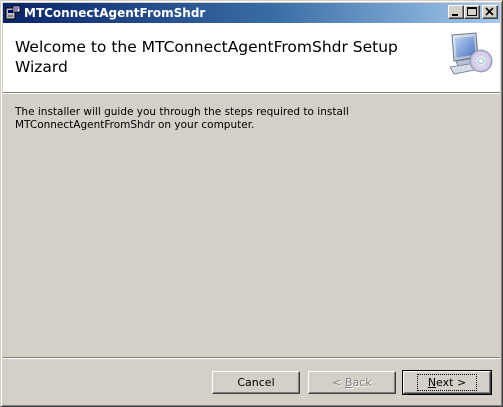 The width and height of the screenshot is (503, 407). Describe the element at coordinates (251, 13) in the screenshot. I see `title-bar: MTConnectAgentFromShdr` at that location.